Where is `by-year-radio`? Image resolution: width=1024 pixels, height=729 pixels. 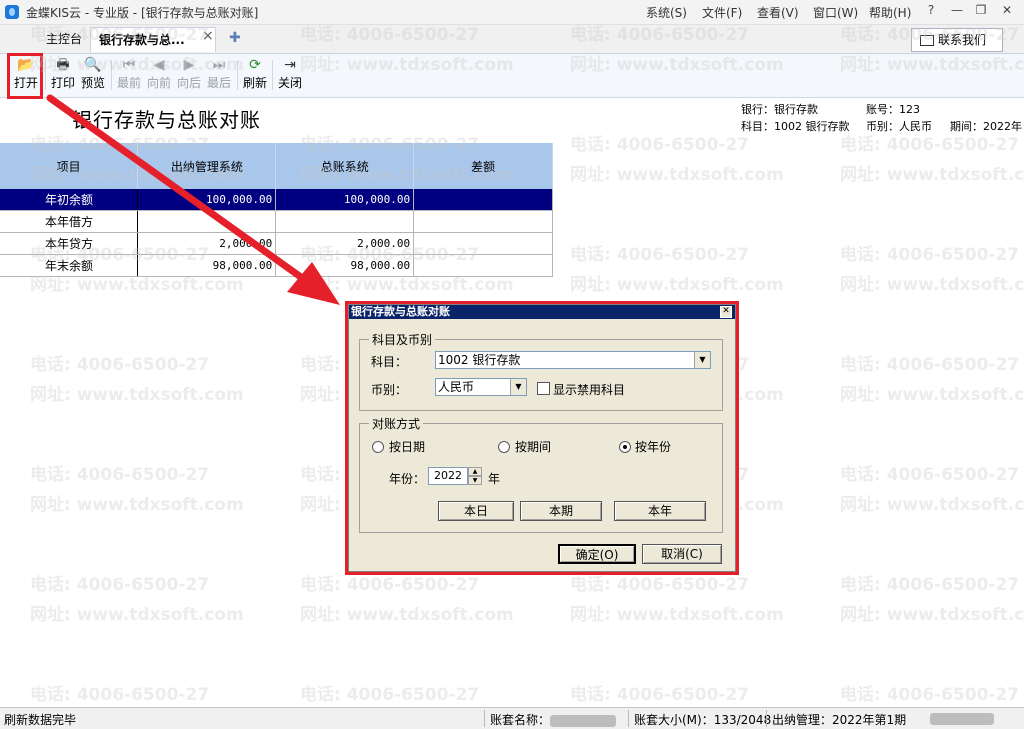
by-year-radio is located at coordinates (625, 447).